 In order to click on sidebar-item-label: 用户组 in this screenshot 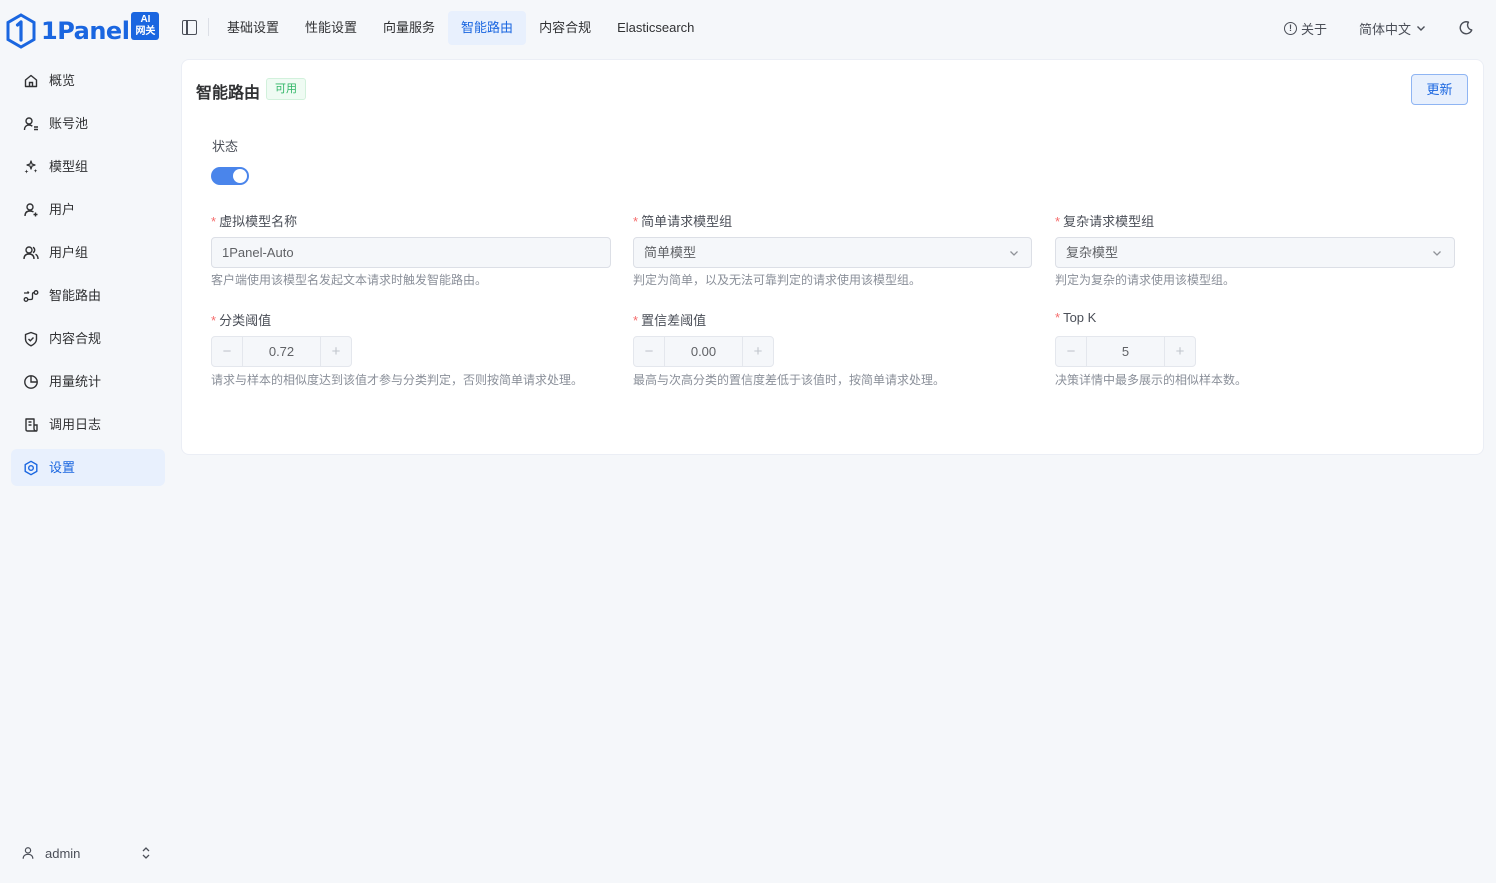, I will do `click(69, 252)`.